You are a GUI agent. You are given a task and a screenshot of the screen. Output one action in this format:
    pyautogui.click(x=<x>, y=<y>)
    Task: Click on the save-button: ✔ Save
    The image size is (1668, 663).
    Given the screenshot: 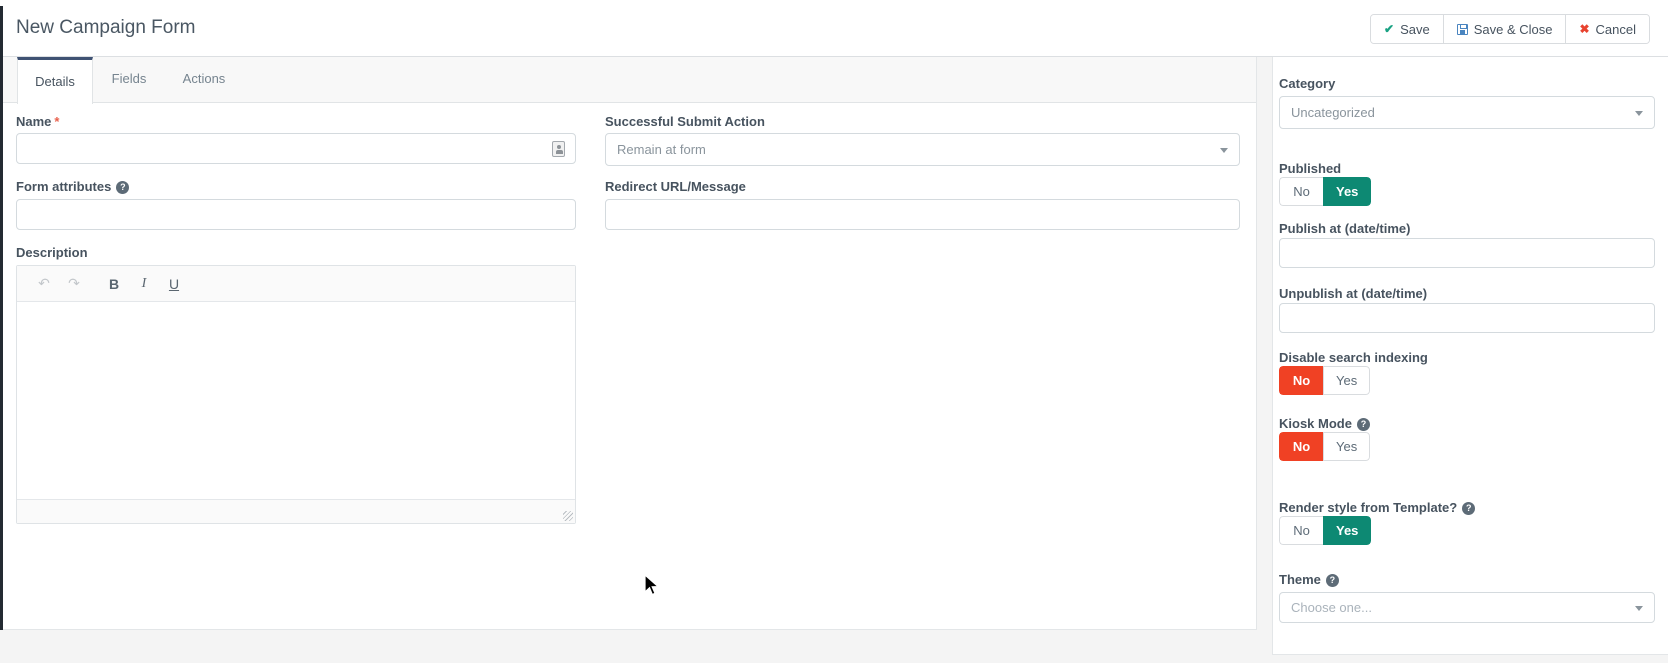 What is the action you would take?
    pyautogui.click(x=1407, y=29)
    